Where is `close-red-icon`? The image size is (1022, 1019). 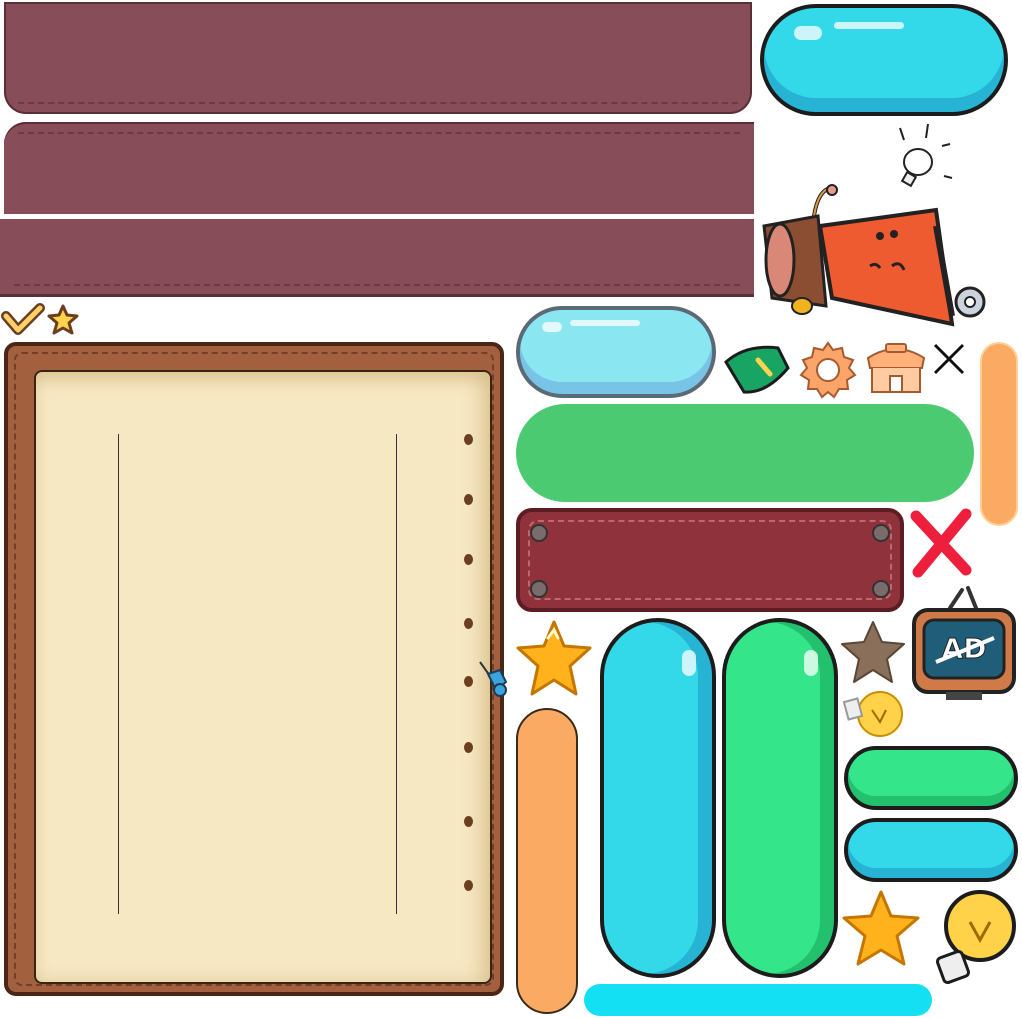
close-red-icon is located at coordinates (941, 543).